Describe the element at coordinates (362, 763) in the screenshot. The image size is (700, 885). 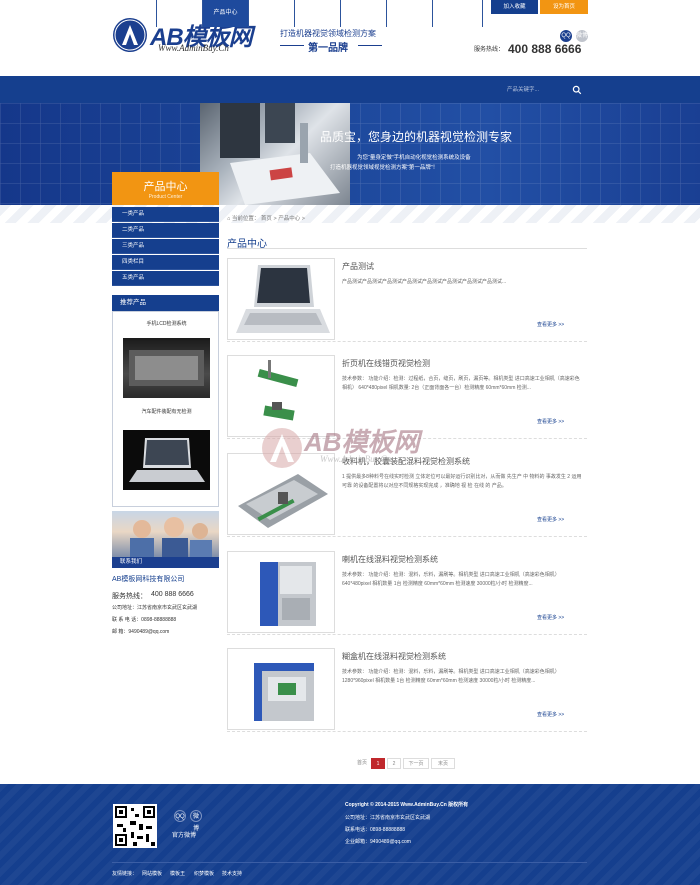
I see `pagination-first: 首页` at that location.